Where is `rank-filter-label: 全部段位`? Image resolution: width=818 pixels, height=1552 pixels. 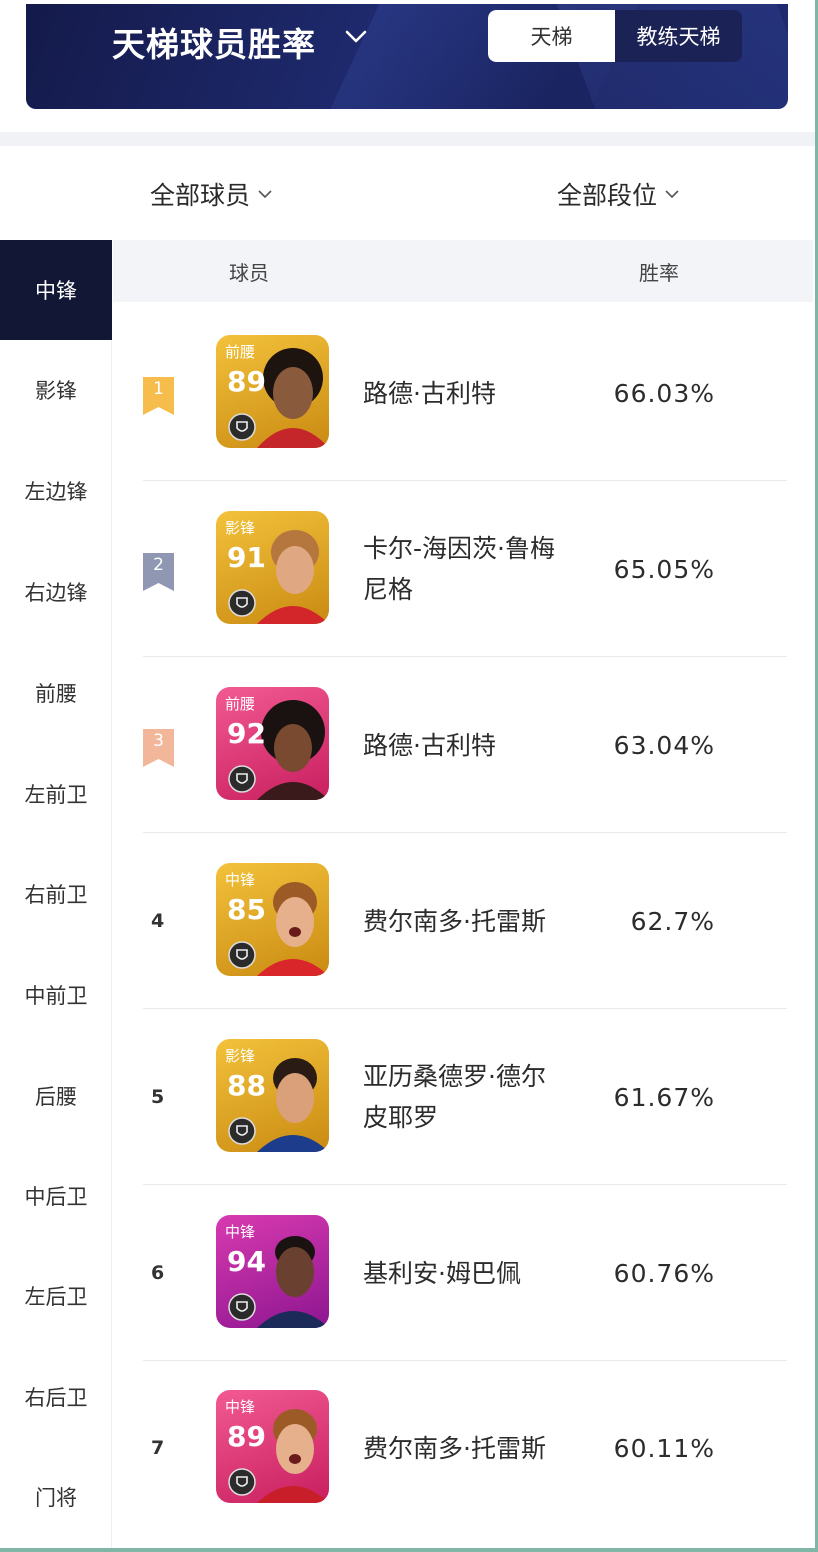 rank-filter-label: 全部段位 is located at coordinates (607, 195).